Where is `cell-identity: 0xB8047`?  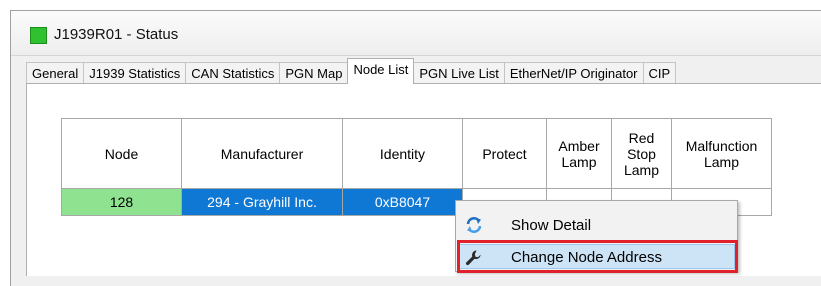 cell-identity: 0xB8047 is located at coordinates (402, 202).